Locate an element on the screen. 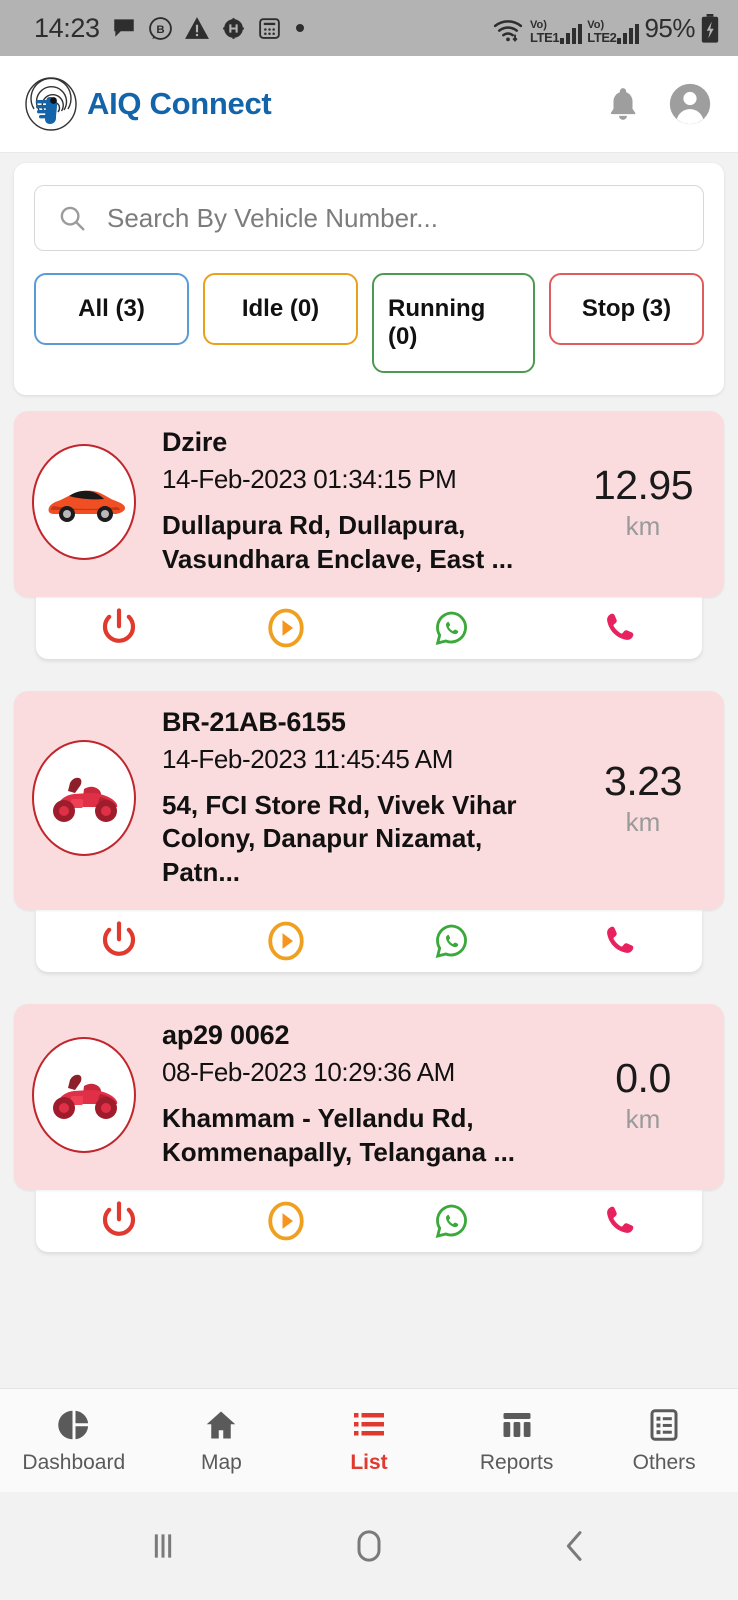  vehicle-timestamp: 14-Feb-2023 11:45:45 AM is located at coordinates (307, 758).